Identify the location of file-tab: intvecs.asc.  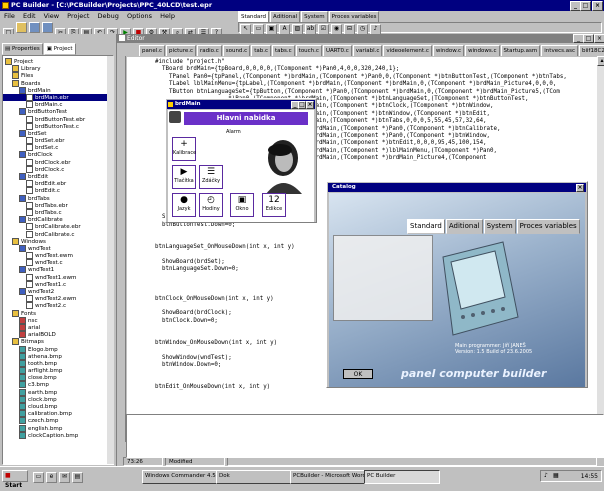
(559, 50).